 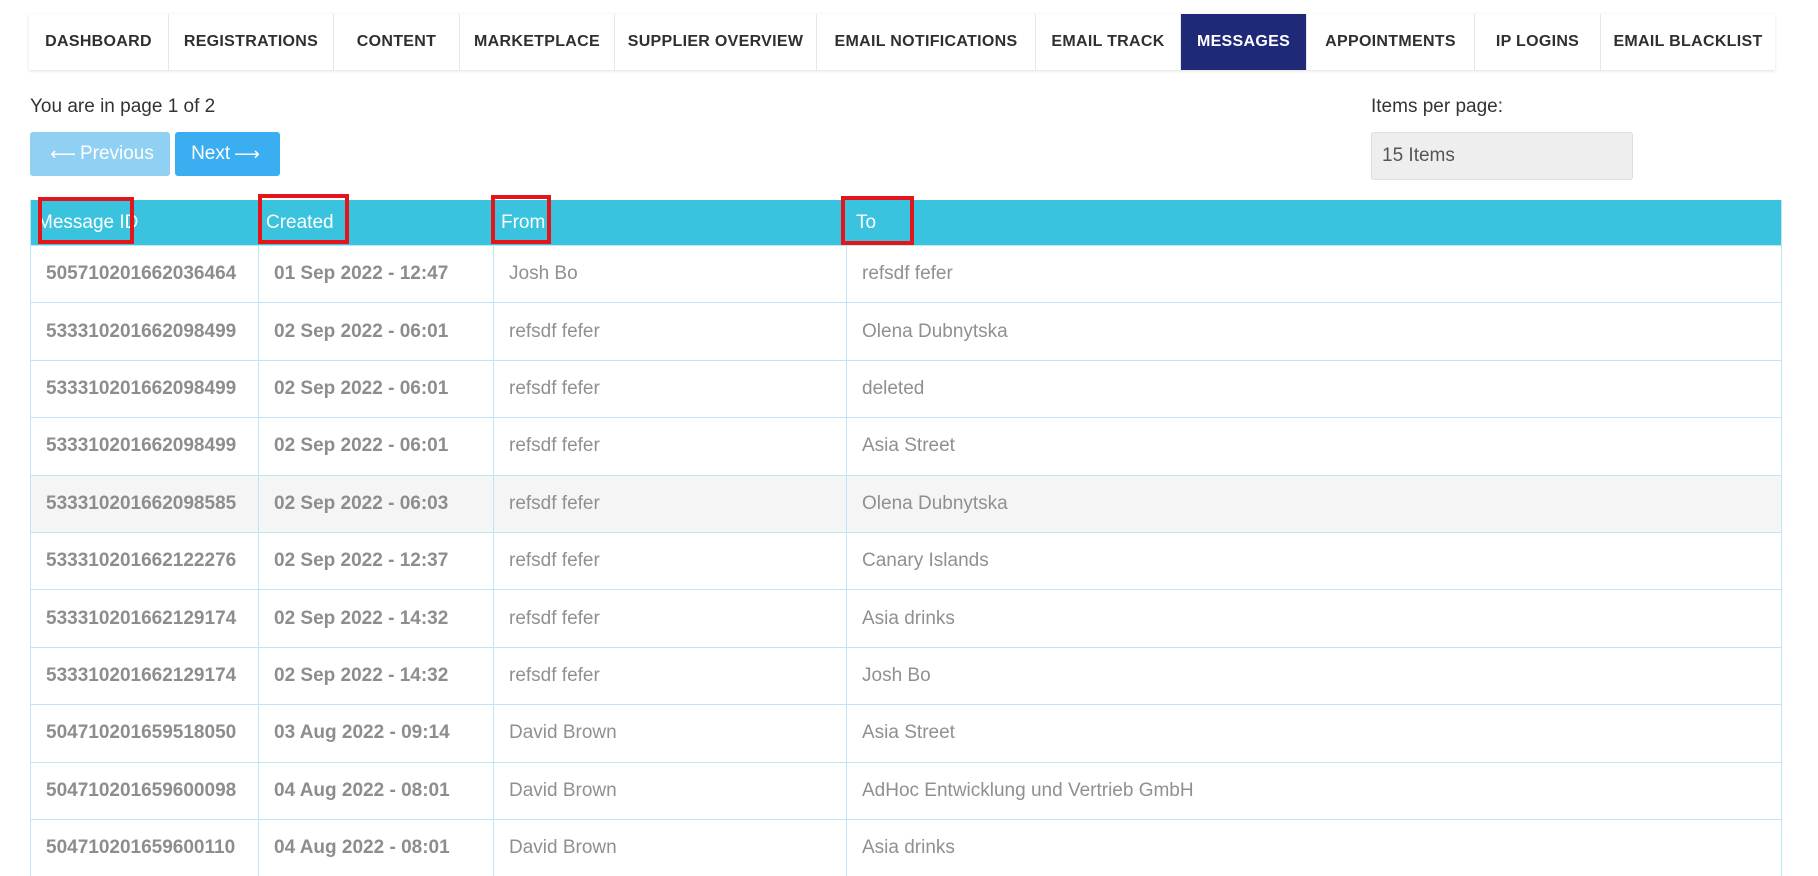 What do you see at coordinates (397, 42) in the screenshot?
I see `tab-content: CONTENT` at bounding box center [397, 42].